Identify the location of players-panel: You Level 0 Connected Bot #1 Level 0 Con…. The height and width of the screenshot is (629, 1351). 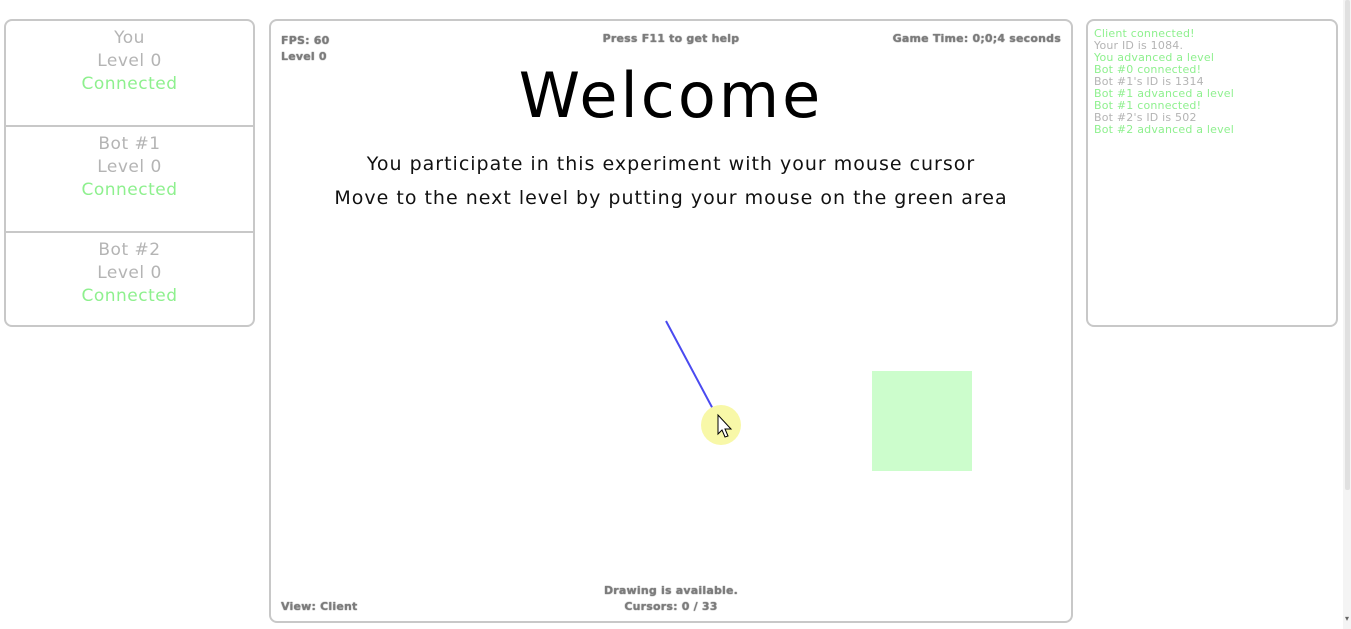
(129, 173).